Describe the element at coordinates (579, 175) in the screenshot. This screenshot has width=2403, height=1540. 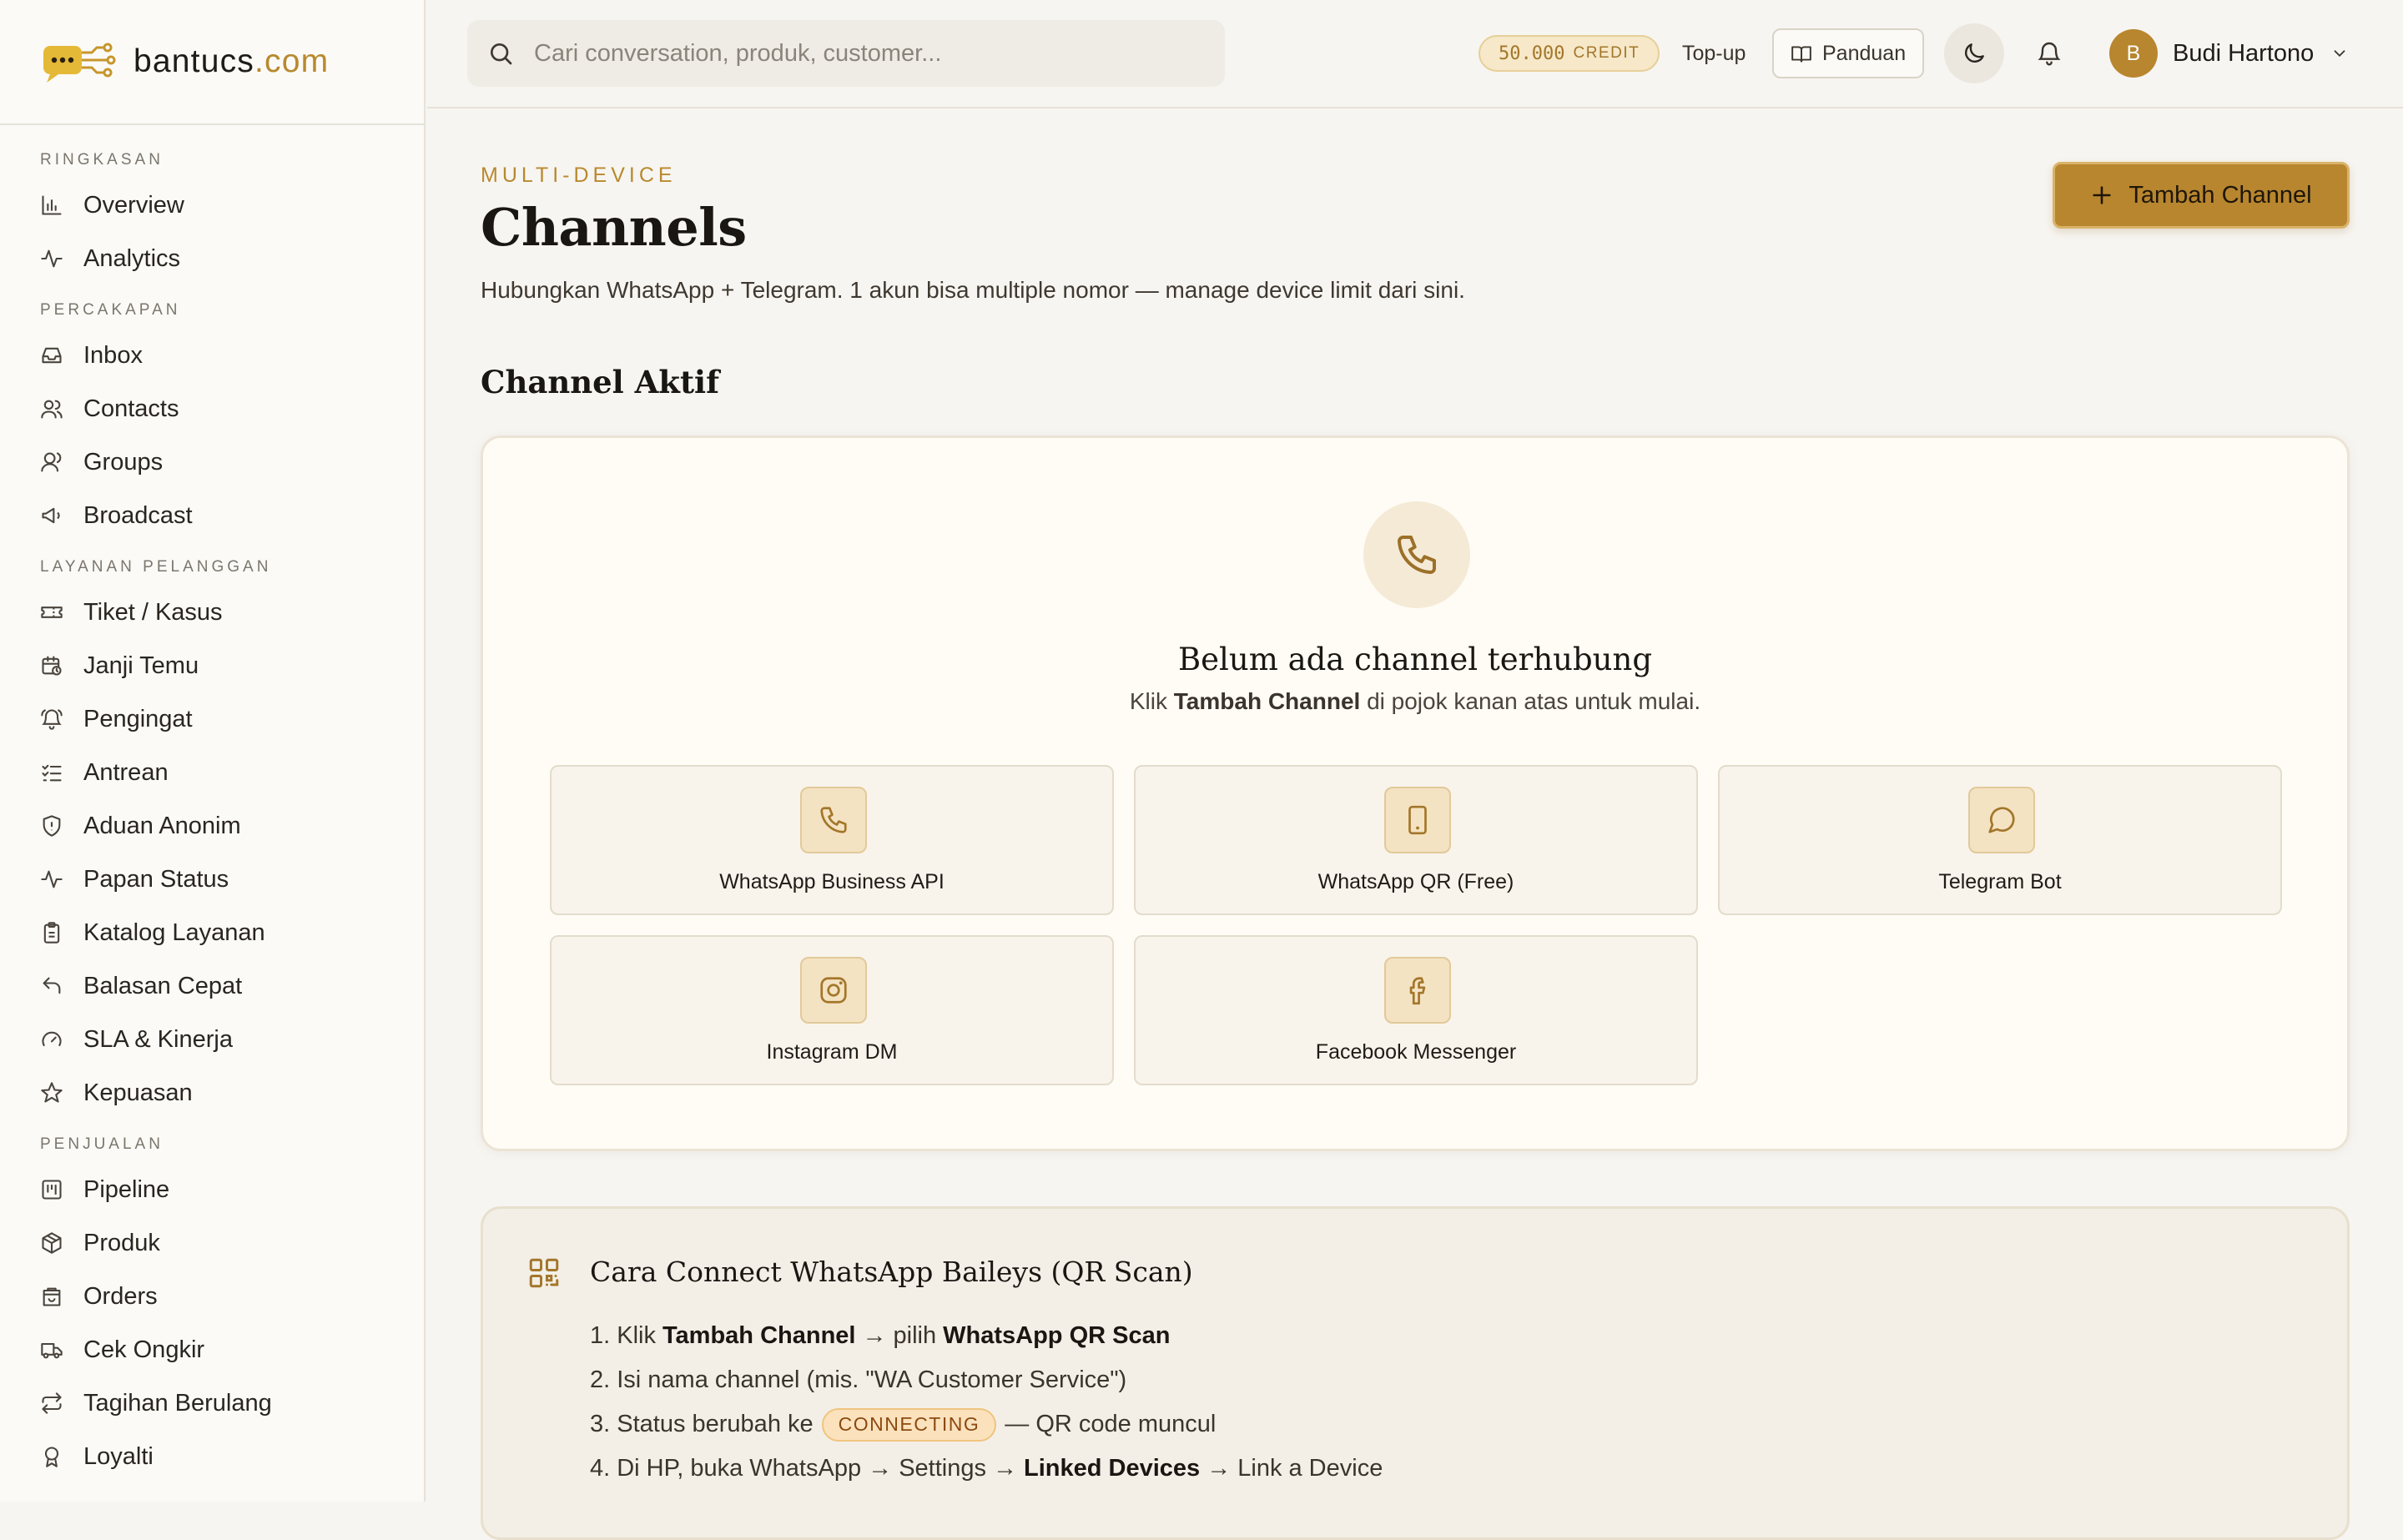
I see `page-eyebrow: MULTI-DEVICE` at that location.